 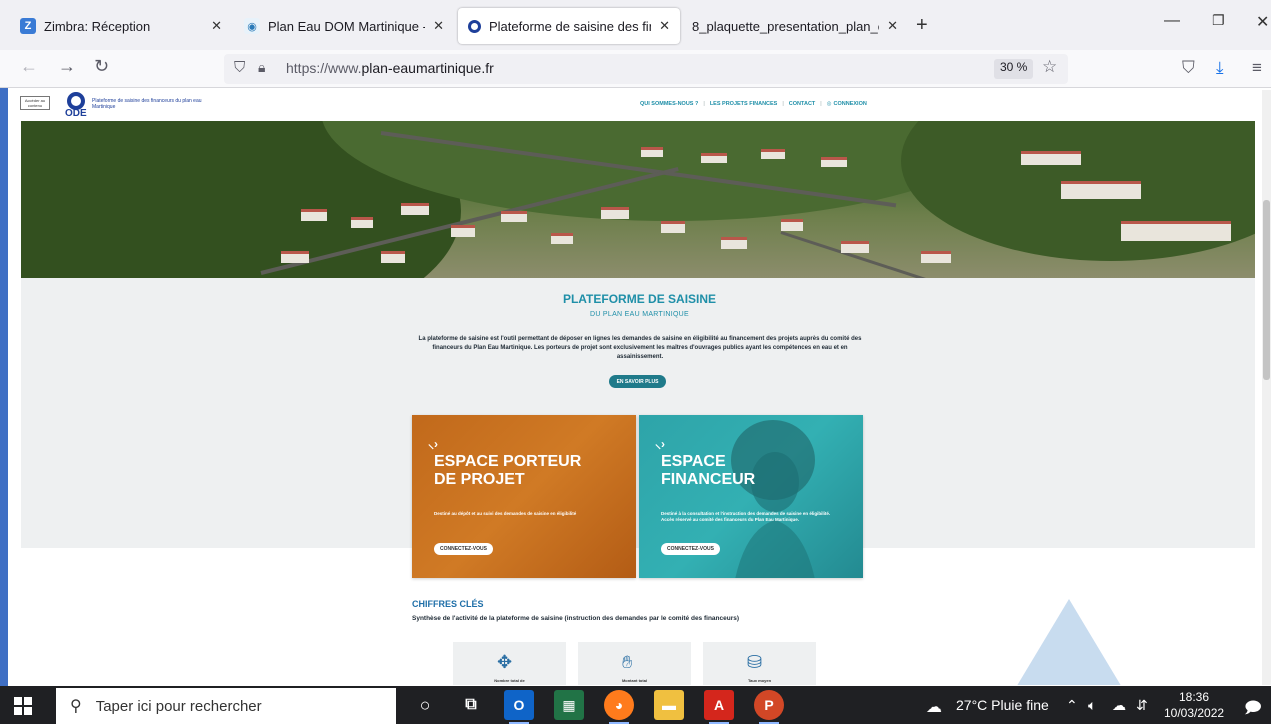 I want to click on zoom-level: 30 %, so click(x=1014, y=69).